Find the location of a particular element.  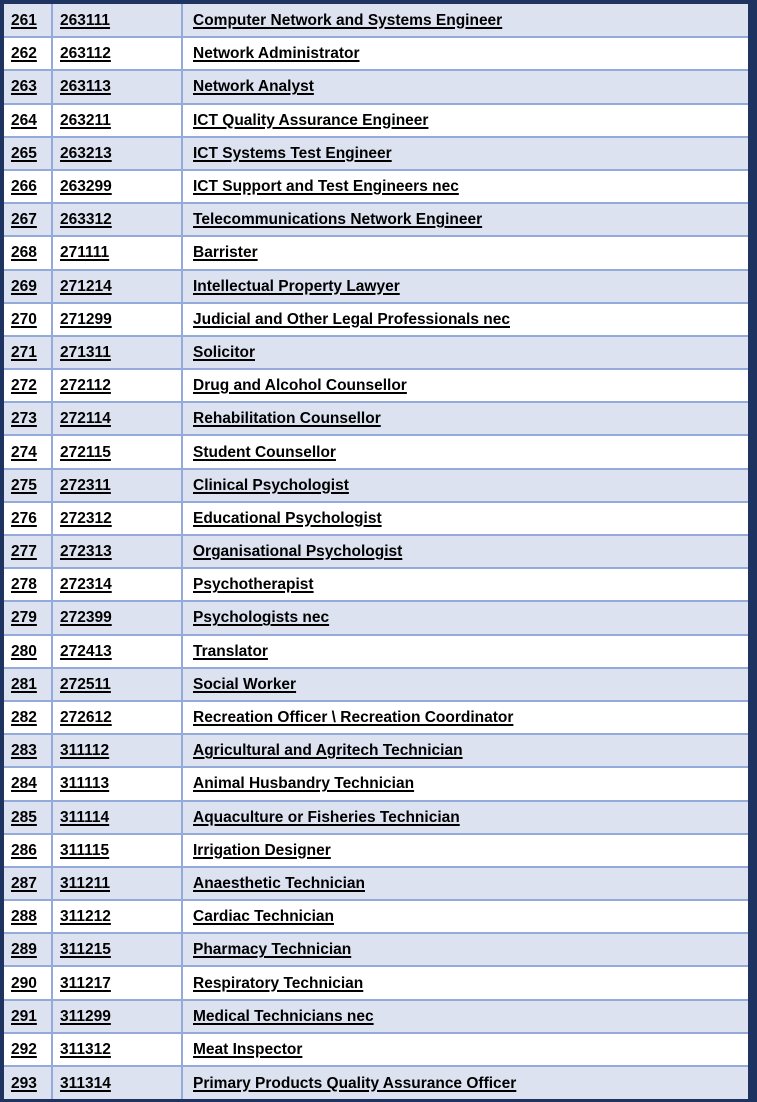

occupation-title-cell: Animal Husbandry Technician is located at coordinates (465, 784).